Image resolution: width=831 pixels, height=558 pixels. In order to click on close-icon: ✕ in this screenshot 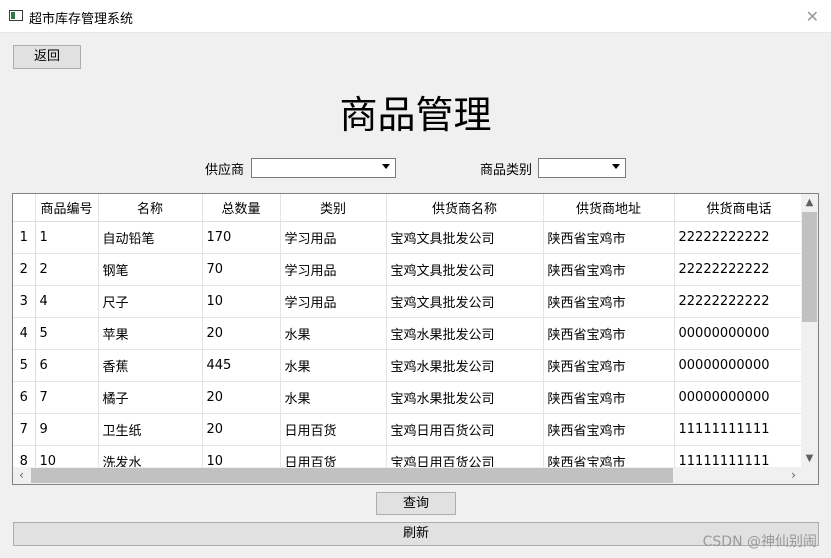, I will do `click(812, 16)`.